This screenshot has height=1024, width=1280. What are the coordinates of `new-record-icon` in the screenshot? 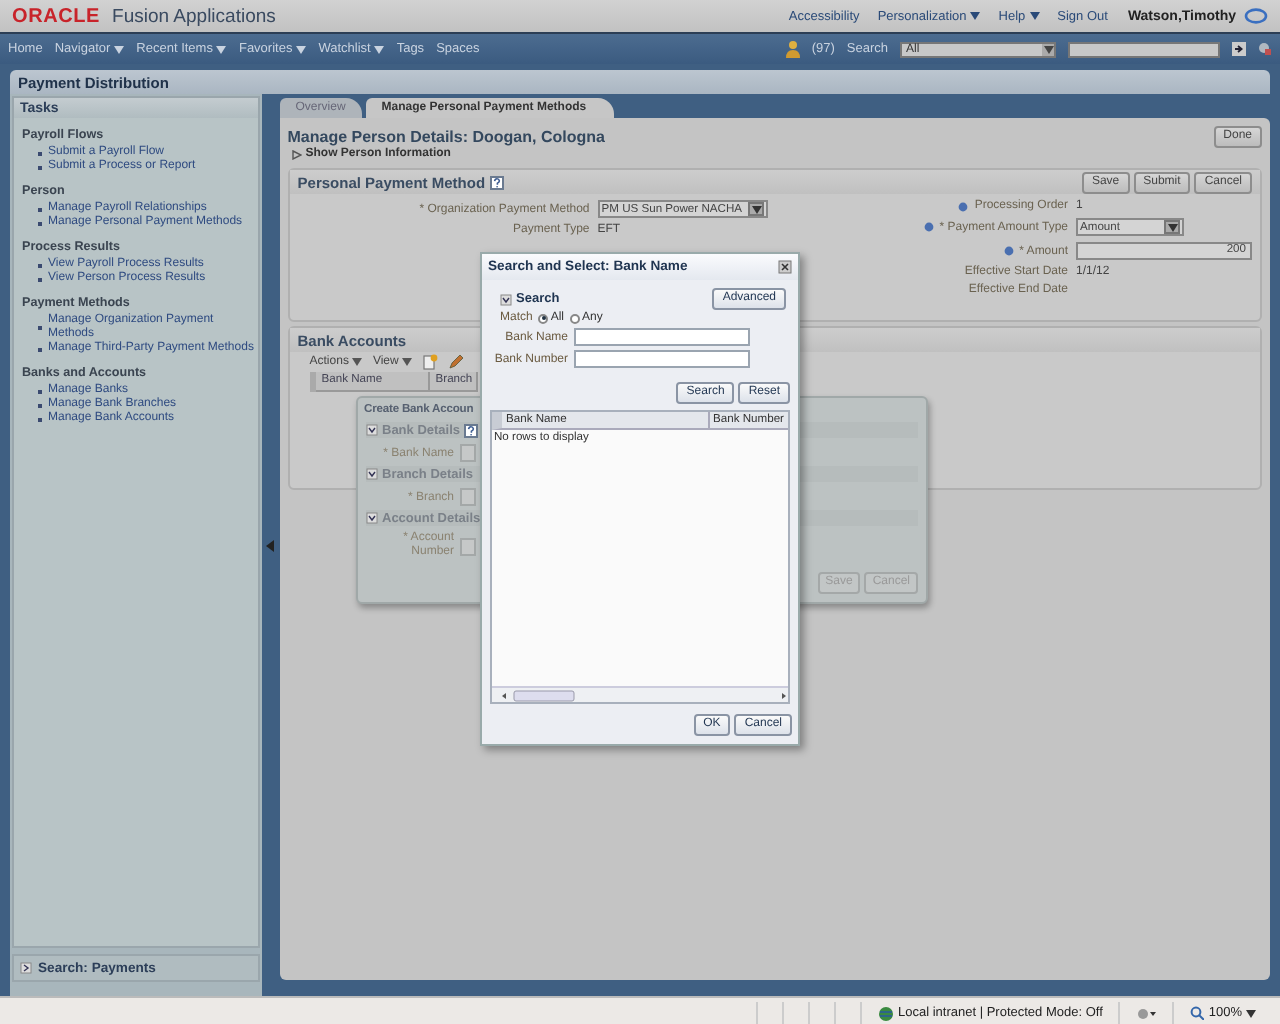 It's located at (430, 362).